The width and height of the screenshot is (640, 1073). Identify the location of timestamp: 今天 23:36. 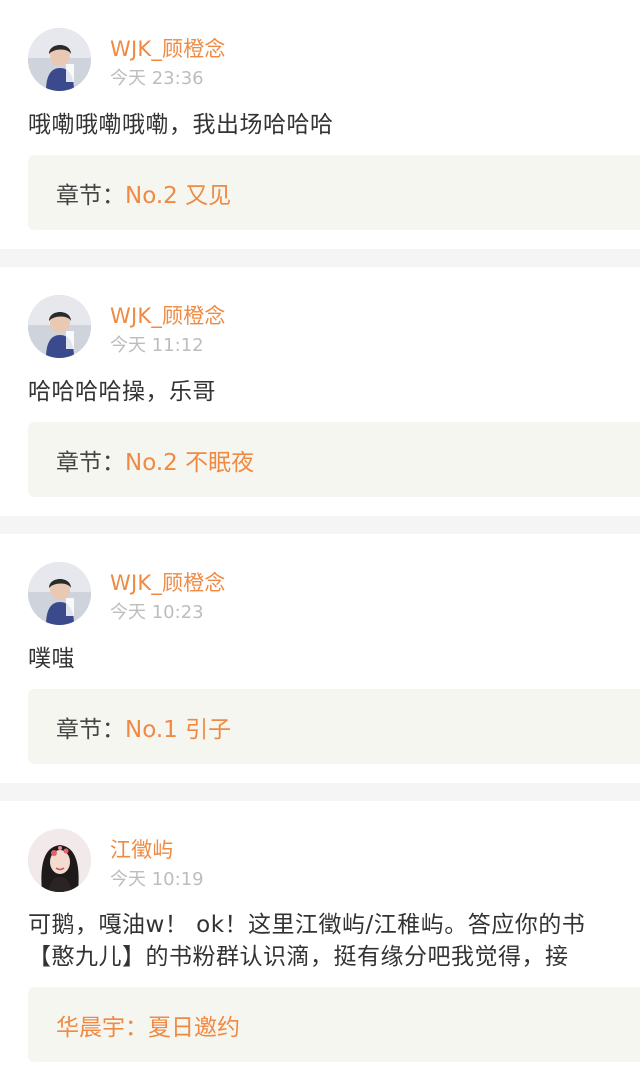
(157, 78).